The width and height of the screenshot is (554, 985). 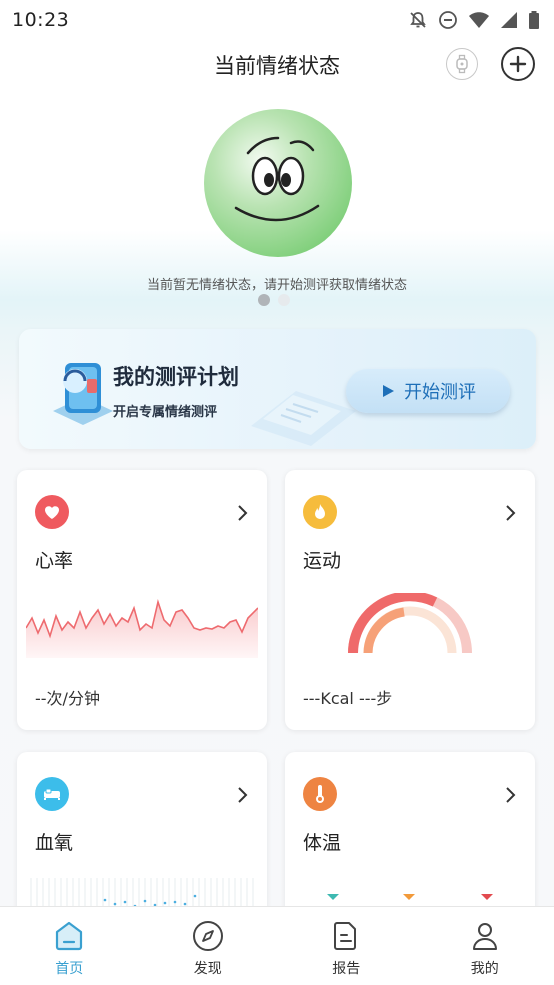 I want to click on bed-icon, so click(x=52, y=794).